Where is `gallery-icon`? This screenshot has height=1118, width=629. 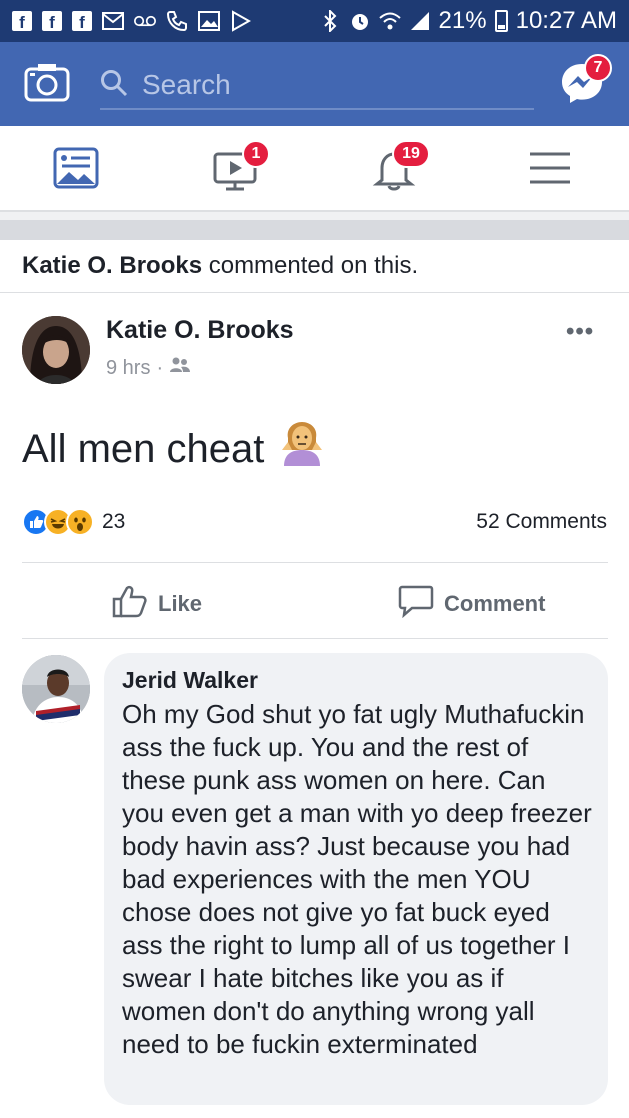
gallery-icon is located at coordinates (209, 21).